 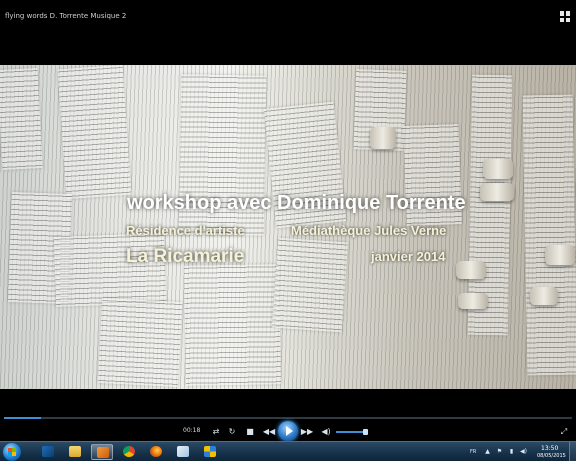 What do you see at coordinates (473, 452) in the screenshot?
I see `language-indicator: FR` at bounding box center [473, 452].